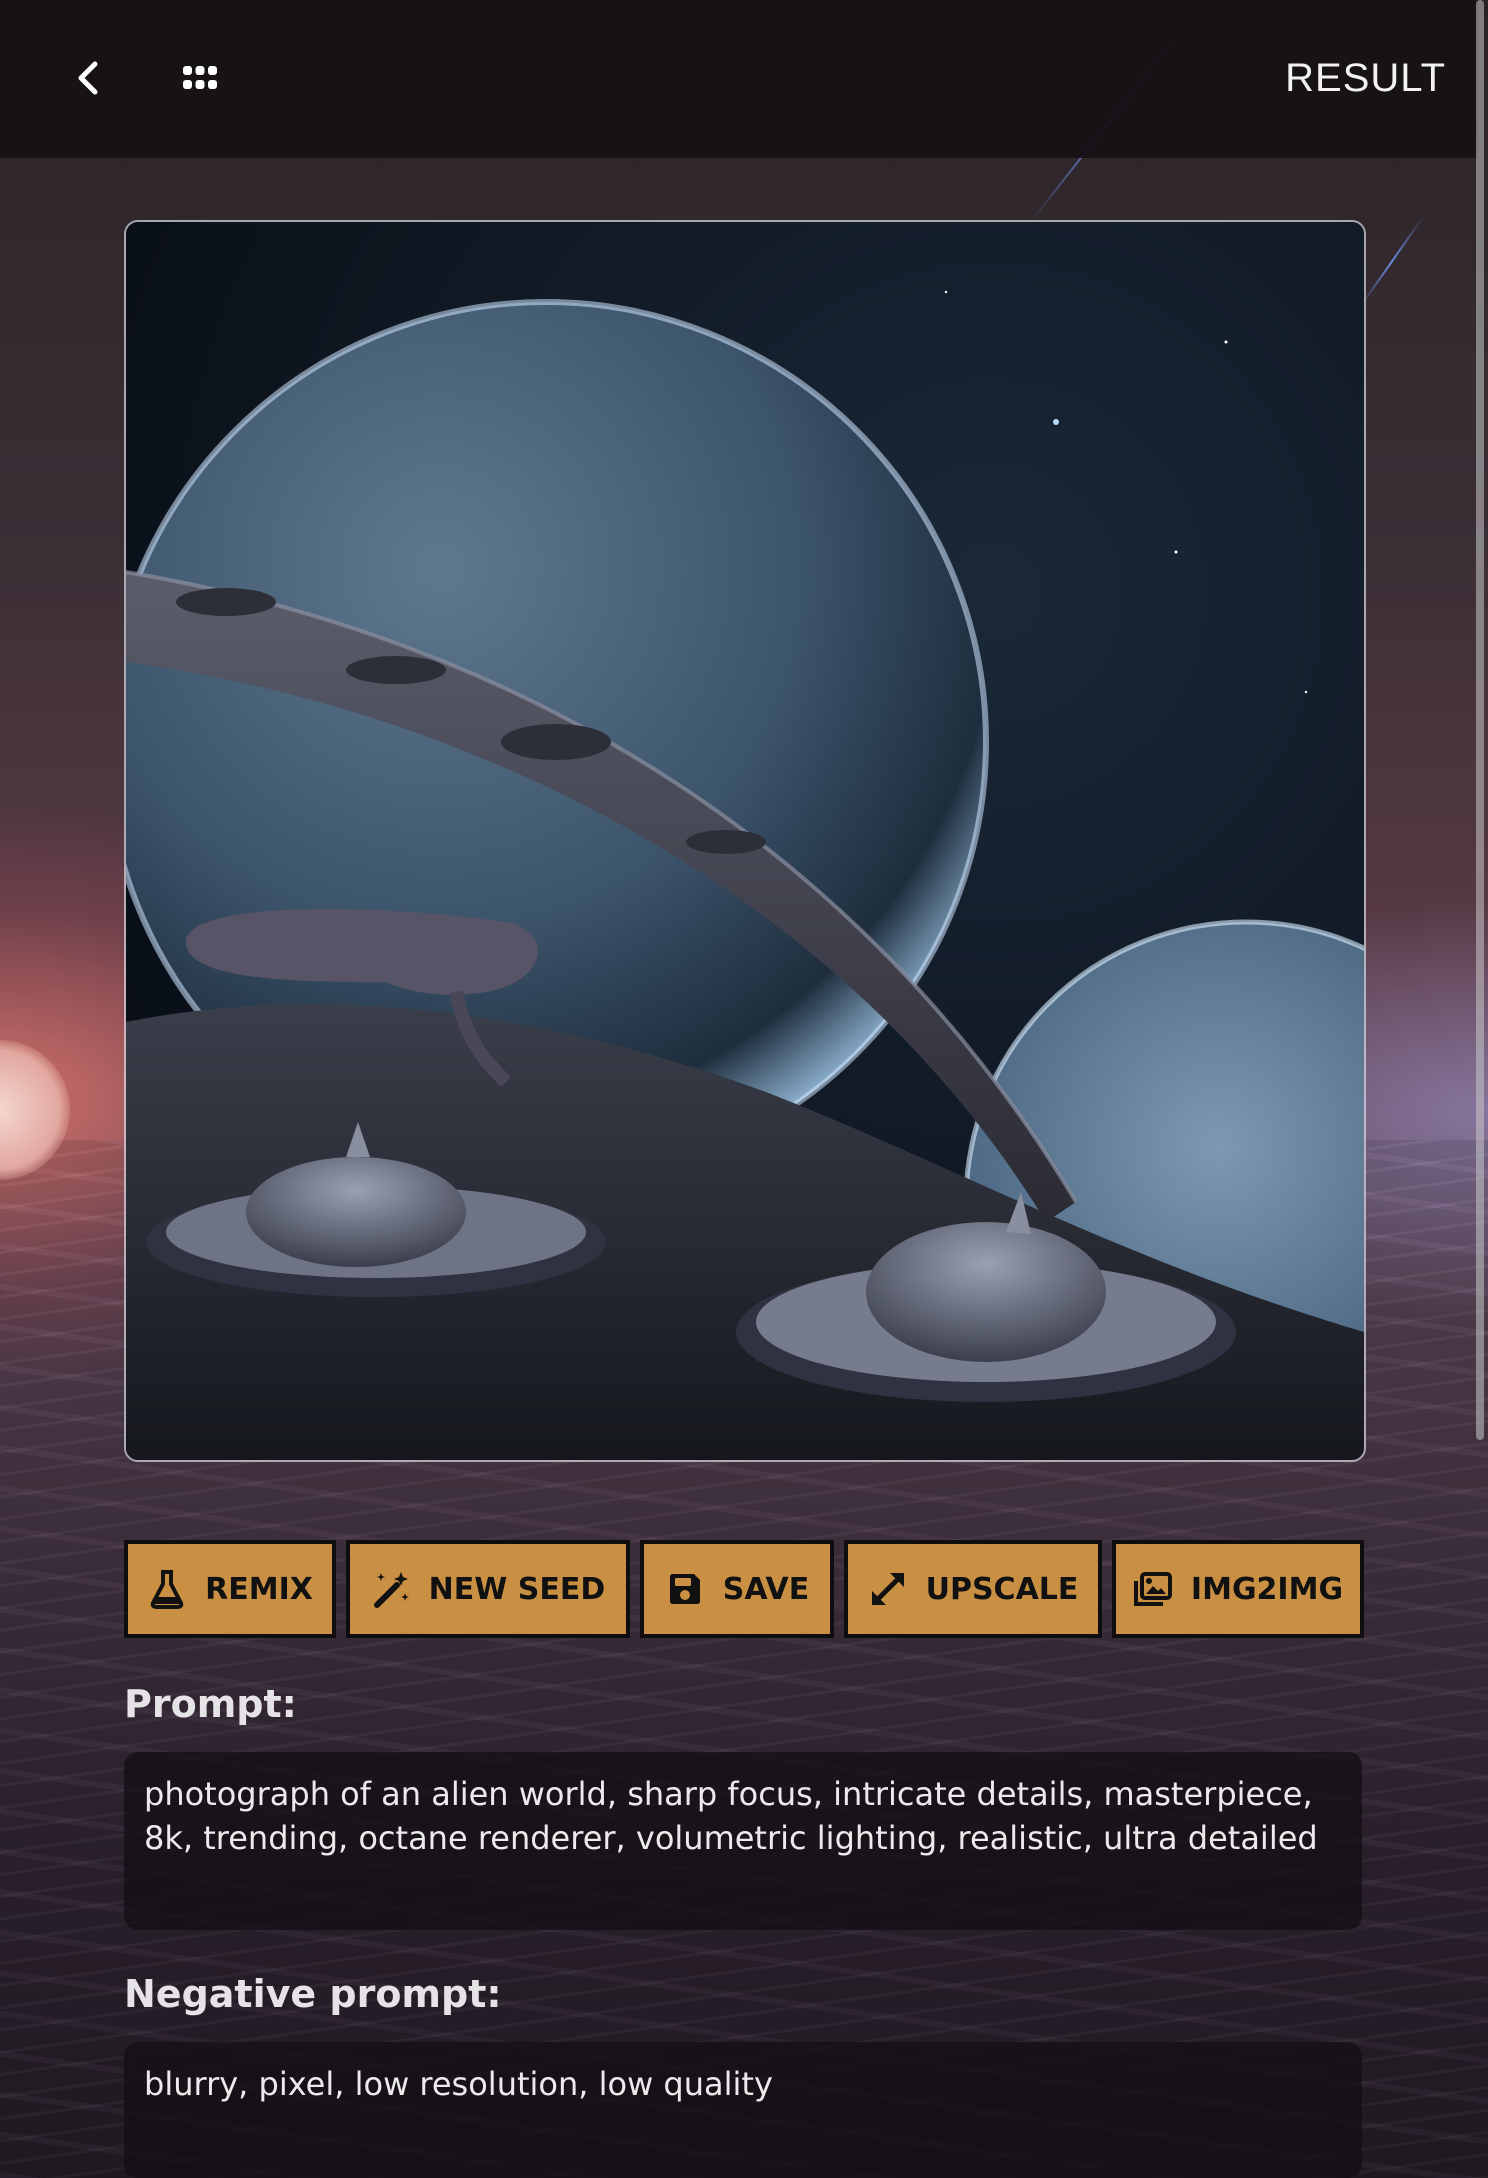 This screenshot has width=1488, height=2178. What do you see at coordinates (1002, 1589) in the screenshot?
I see `upscale-label: UPSCALE` at bounding box center [1002, 1589].